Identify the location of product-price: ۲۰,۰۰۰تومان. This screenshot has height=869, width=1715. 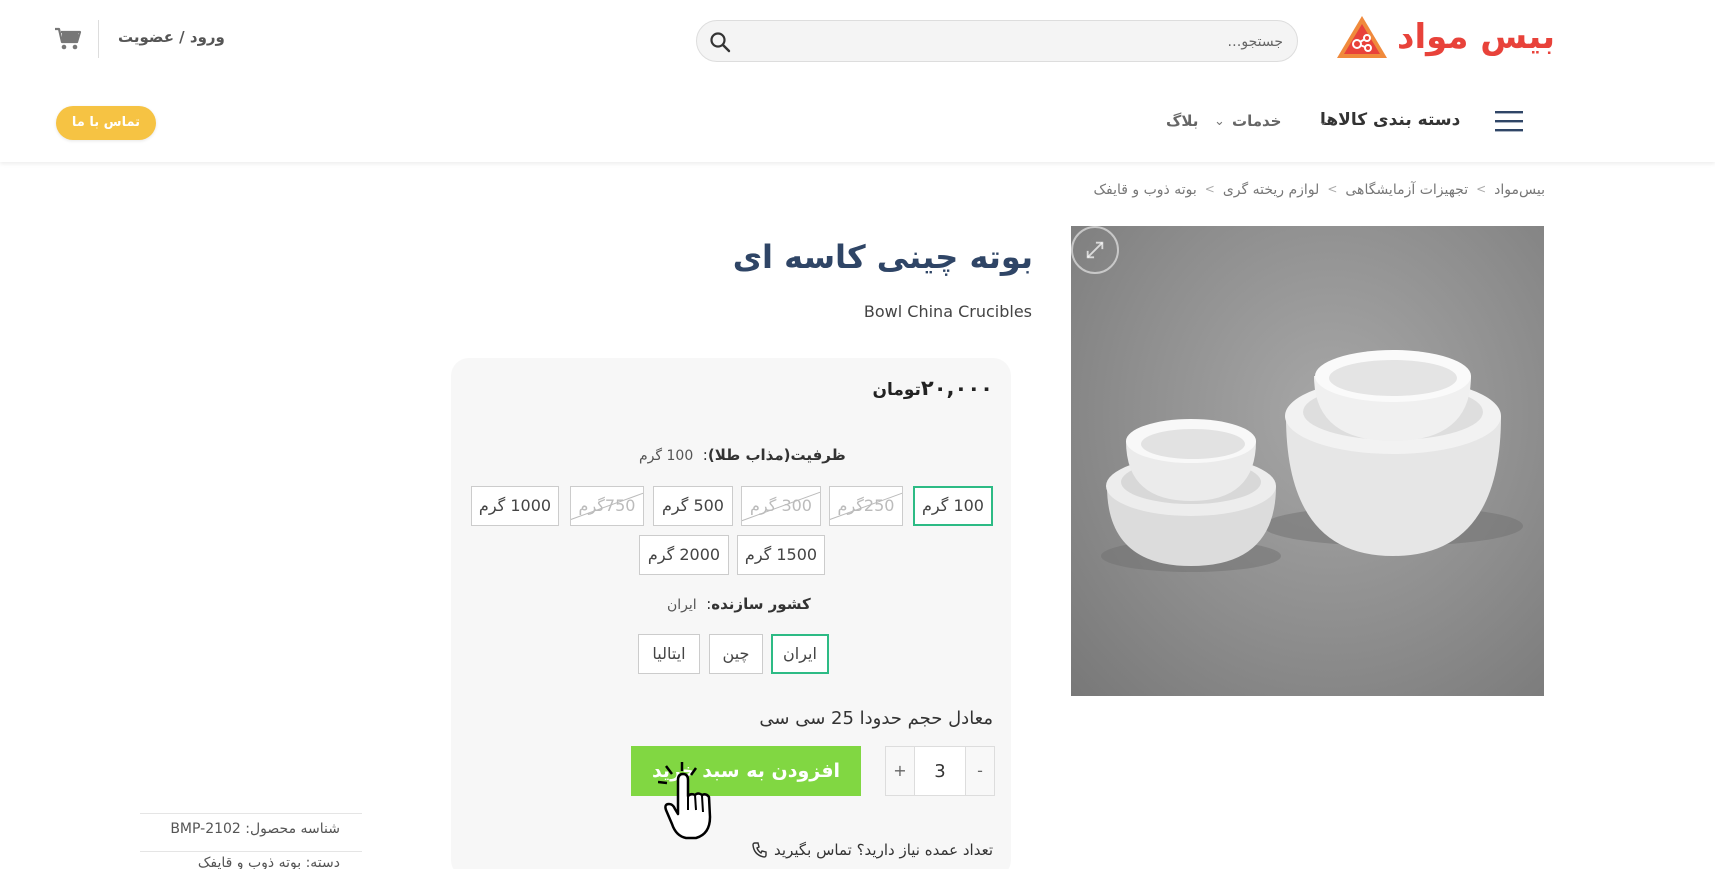
(932, 388).